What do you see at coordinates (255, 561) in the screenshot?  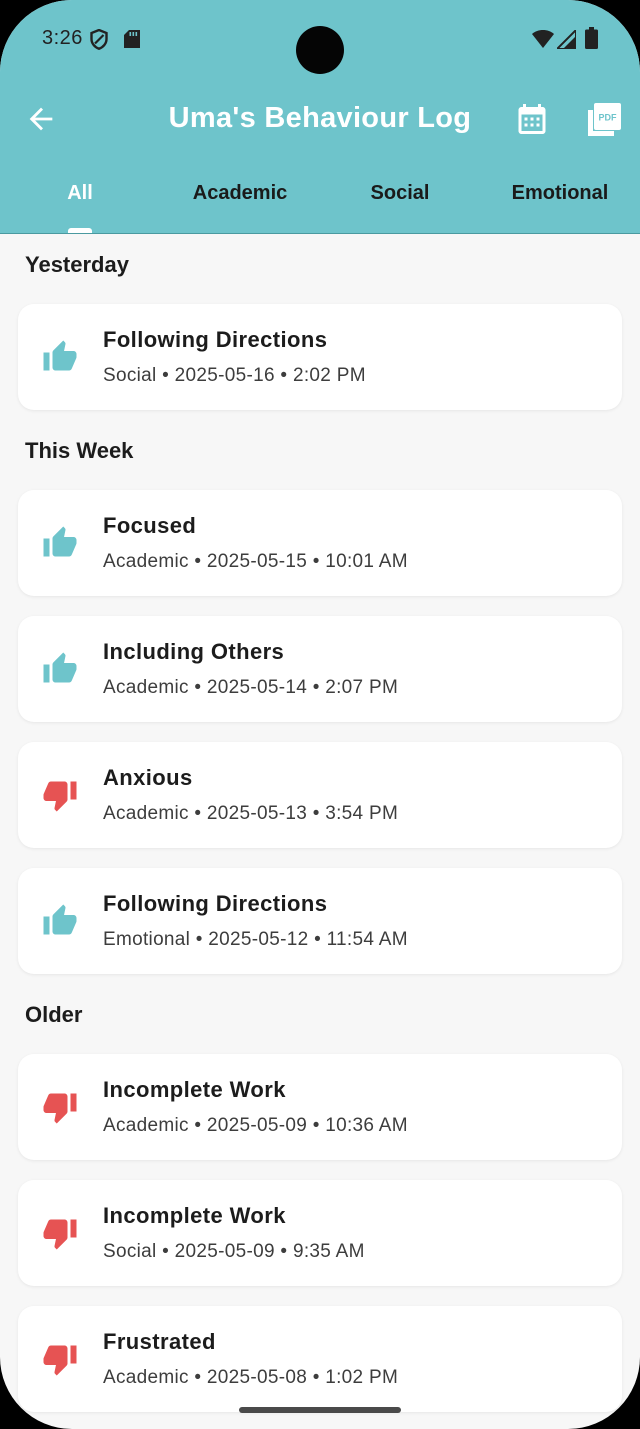 I see `entry-meta: Academic • 2025-05-15 • 10:01 AM` at bounding box center [255, 561].